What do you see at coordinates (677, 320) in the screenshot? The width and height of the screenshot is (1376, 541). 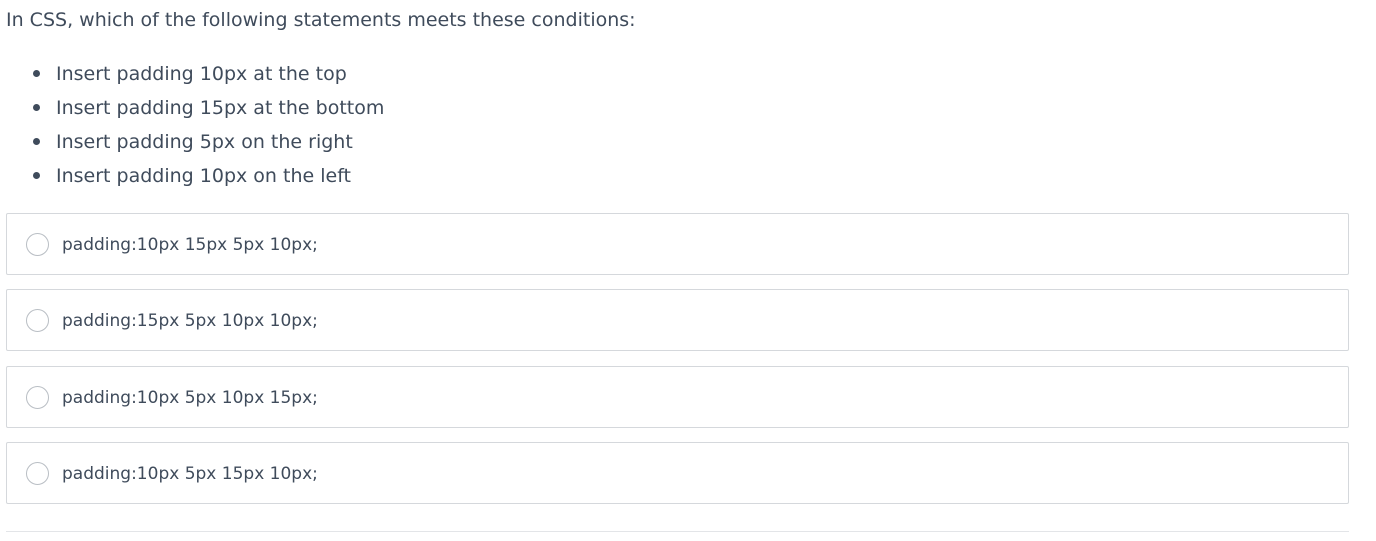 I see `answer-option-2: padding:15px 5px 10px 10px;` at bounding box center [677, 320].